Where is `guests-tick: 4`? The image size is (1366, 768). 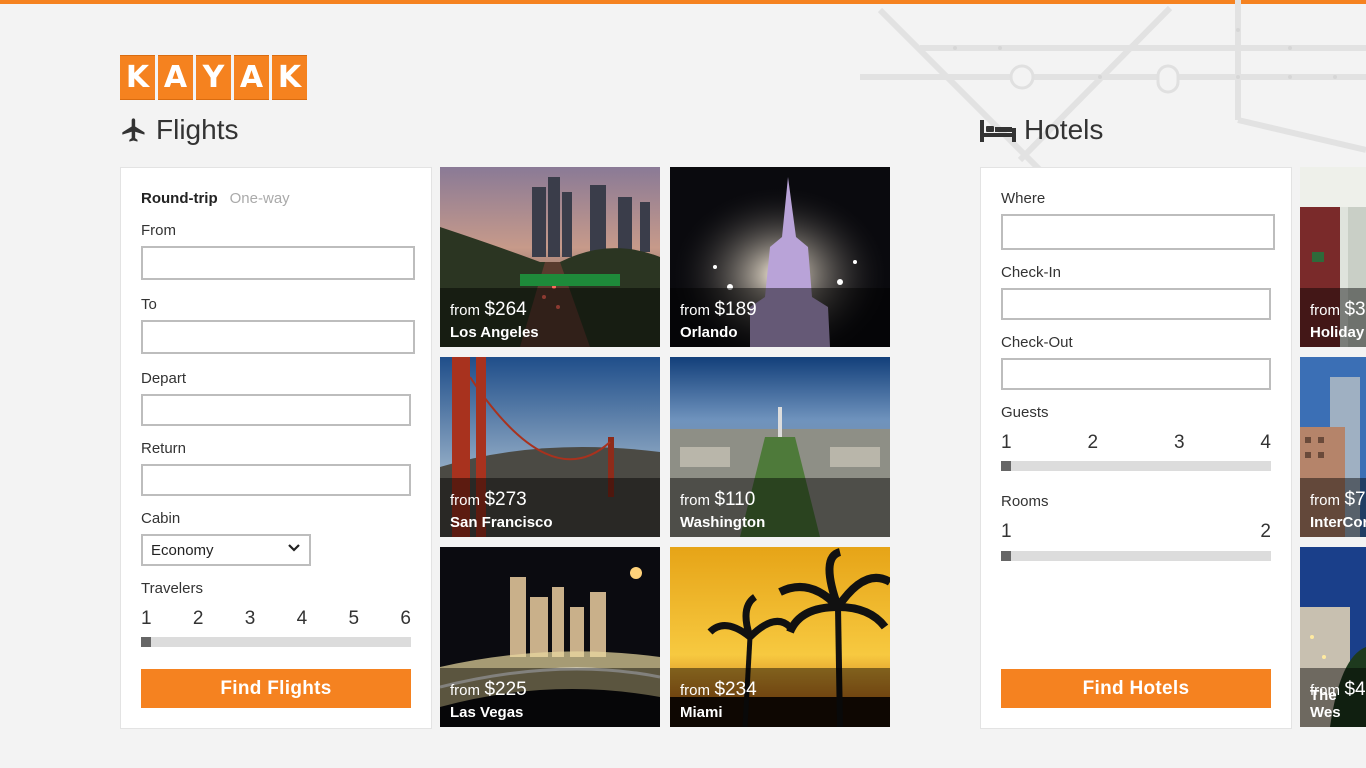 guests-tick: 4 is located at coordinates (1265, 442).